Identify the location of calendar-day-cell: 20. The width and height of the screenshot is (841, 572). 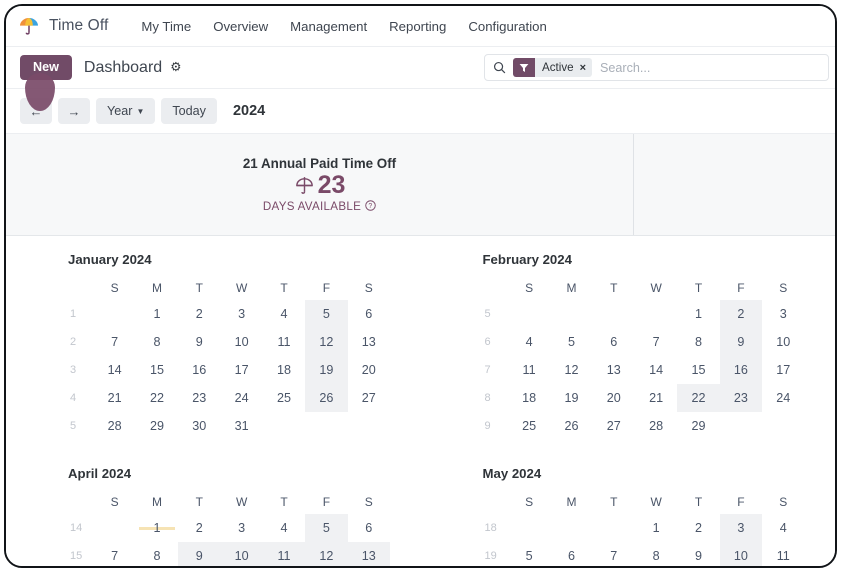
(614, 398).